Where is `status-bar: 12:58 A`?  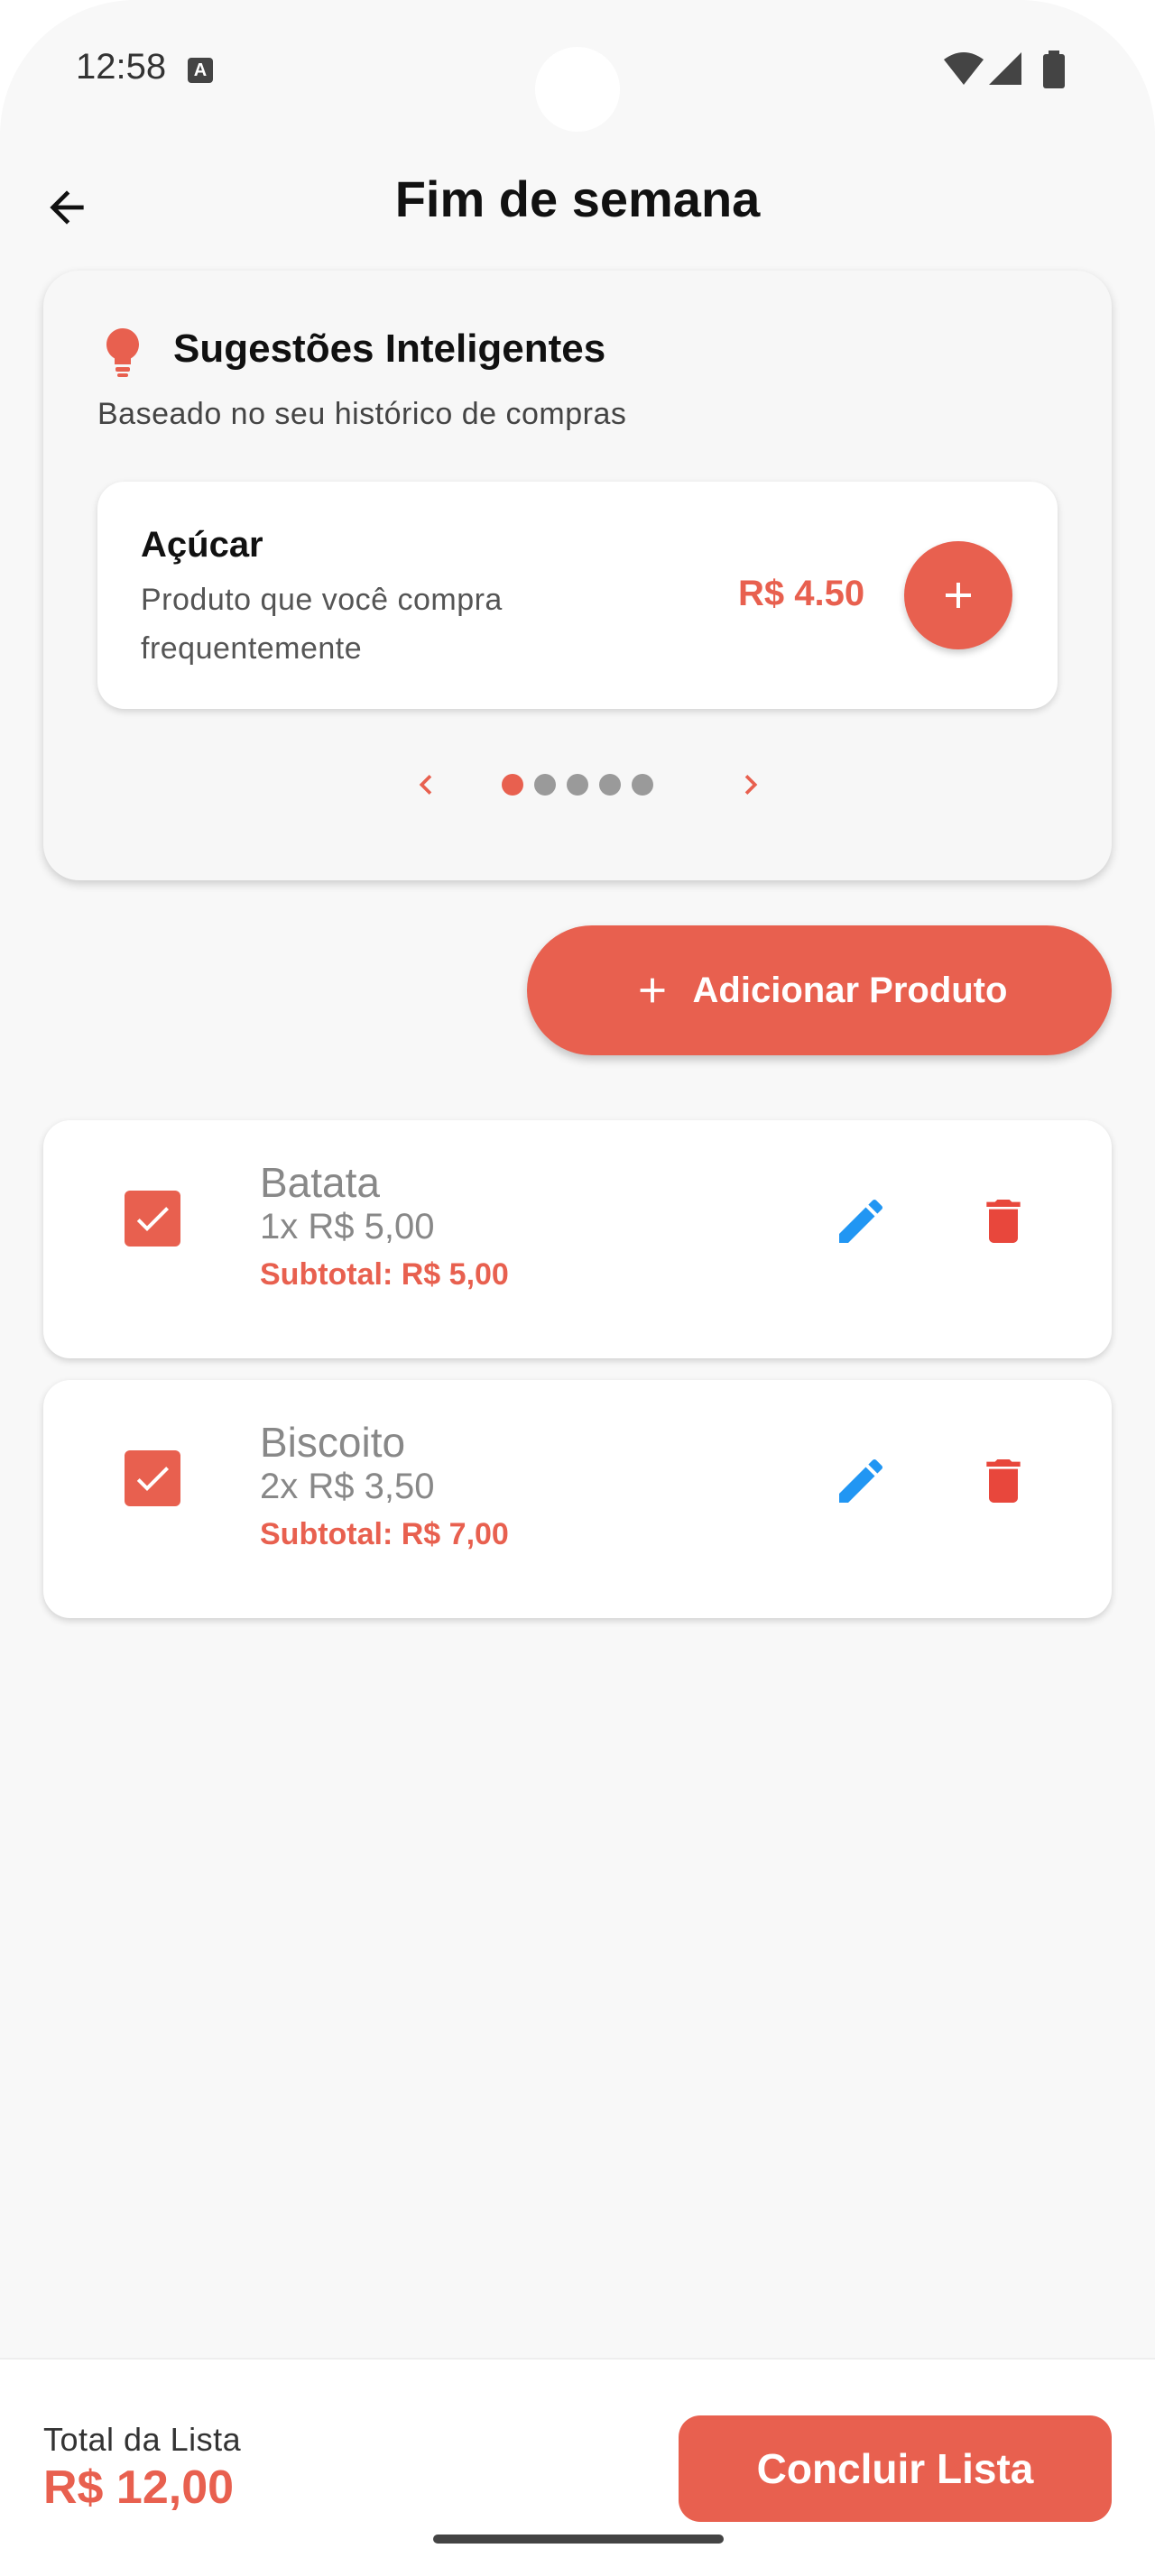
status-bar: 12:58 A is located at coordinates (577, 68).